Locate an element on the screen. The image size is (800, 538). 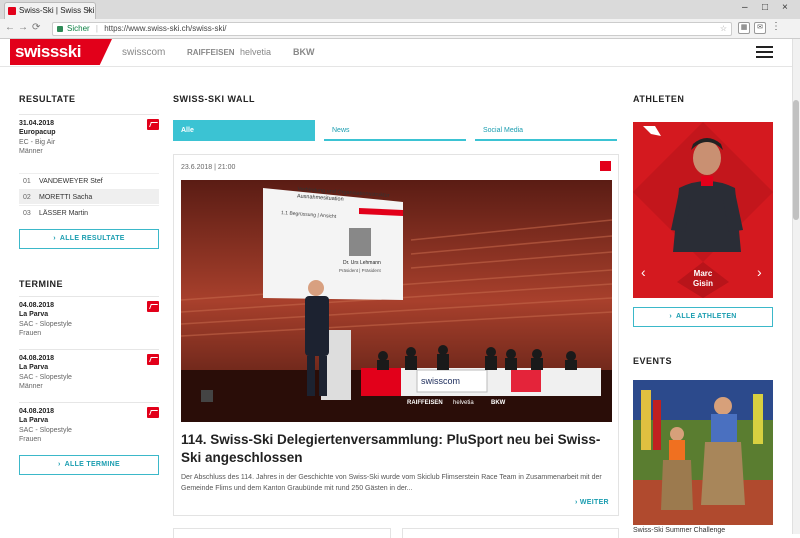
rank-number: 03 is located at coordinates (27, 213).